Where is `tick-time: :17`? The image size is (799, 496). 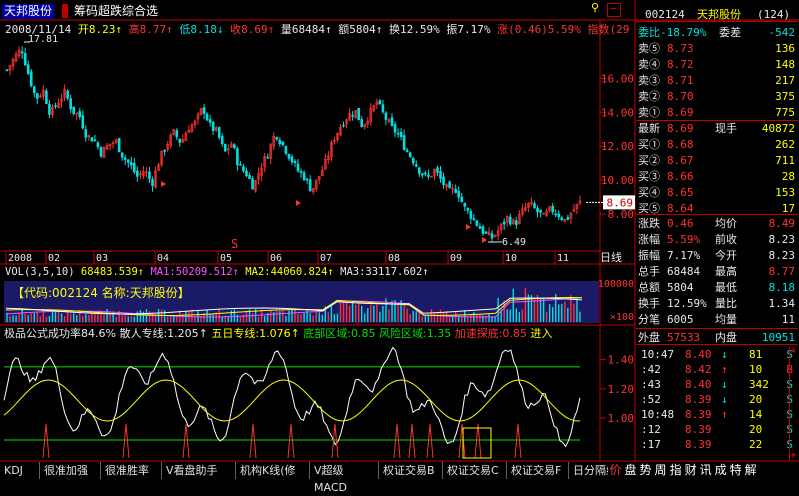
tick-time: :17 is located at coordinates (651, 444).